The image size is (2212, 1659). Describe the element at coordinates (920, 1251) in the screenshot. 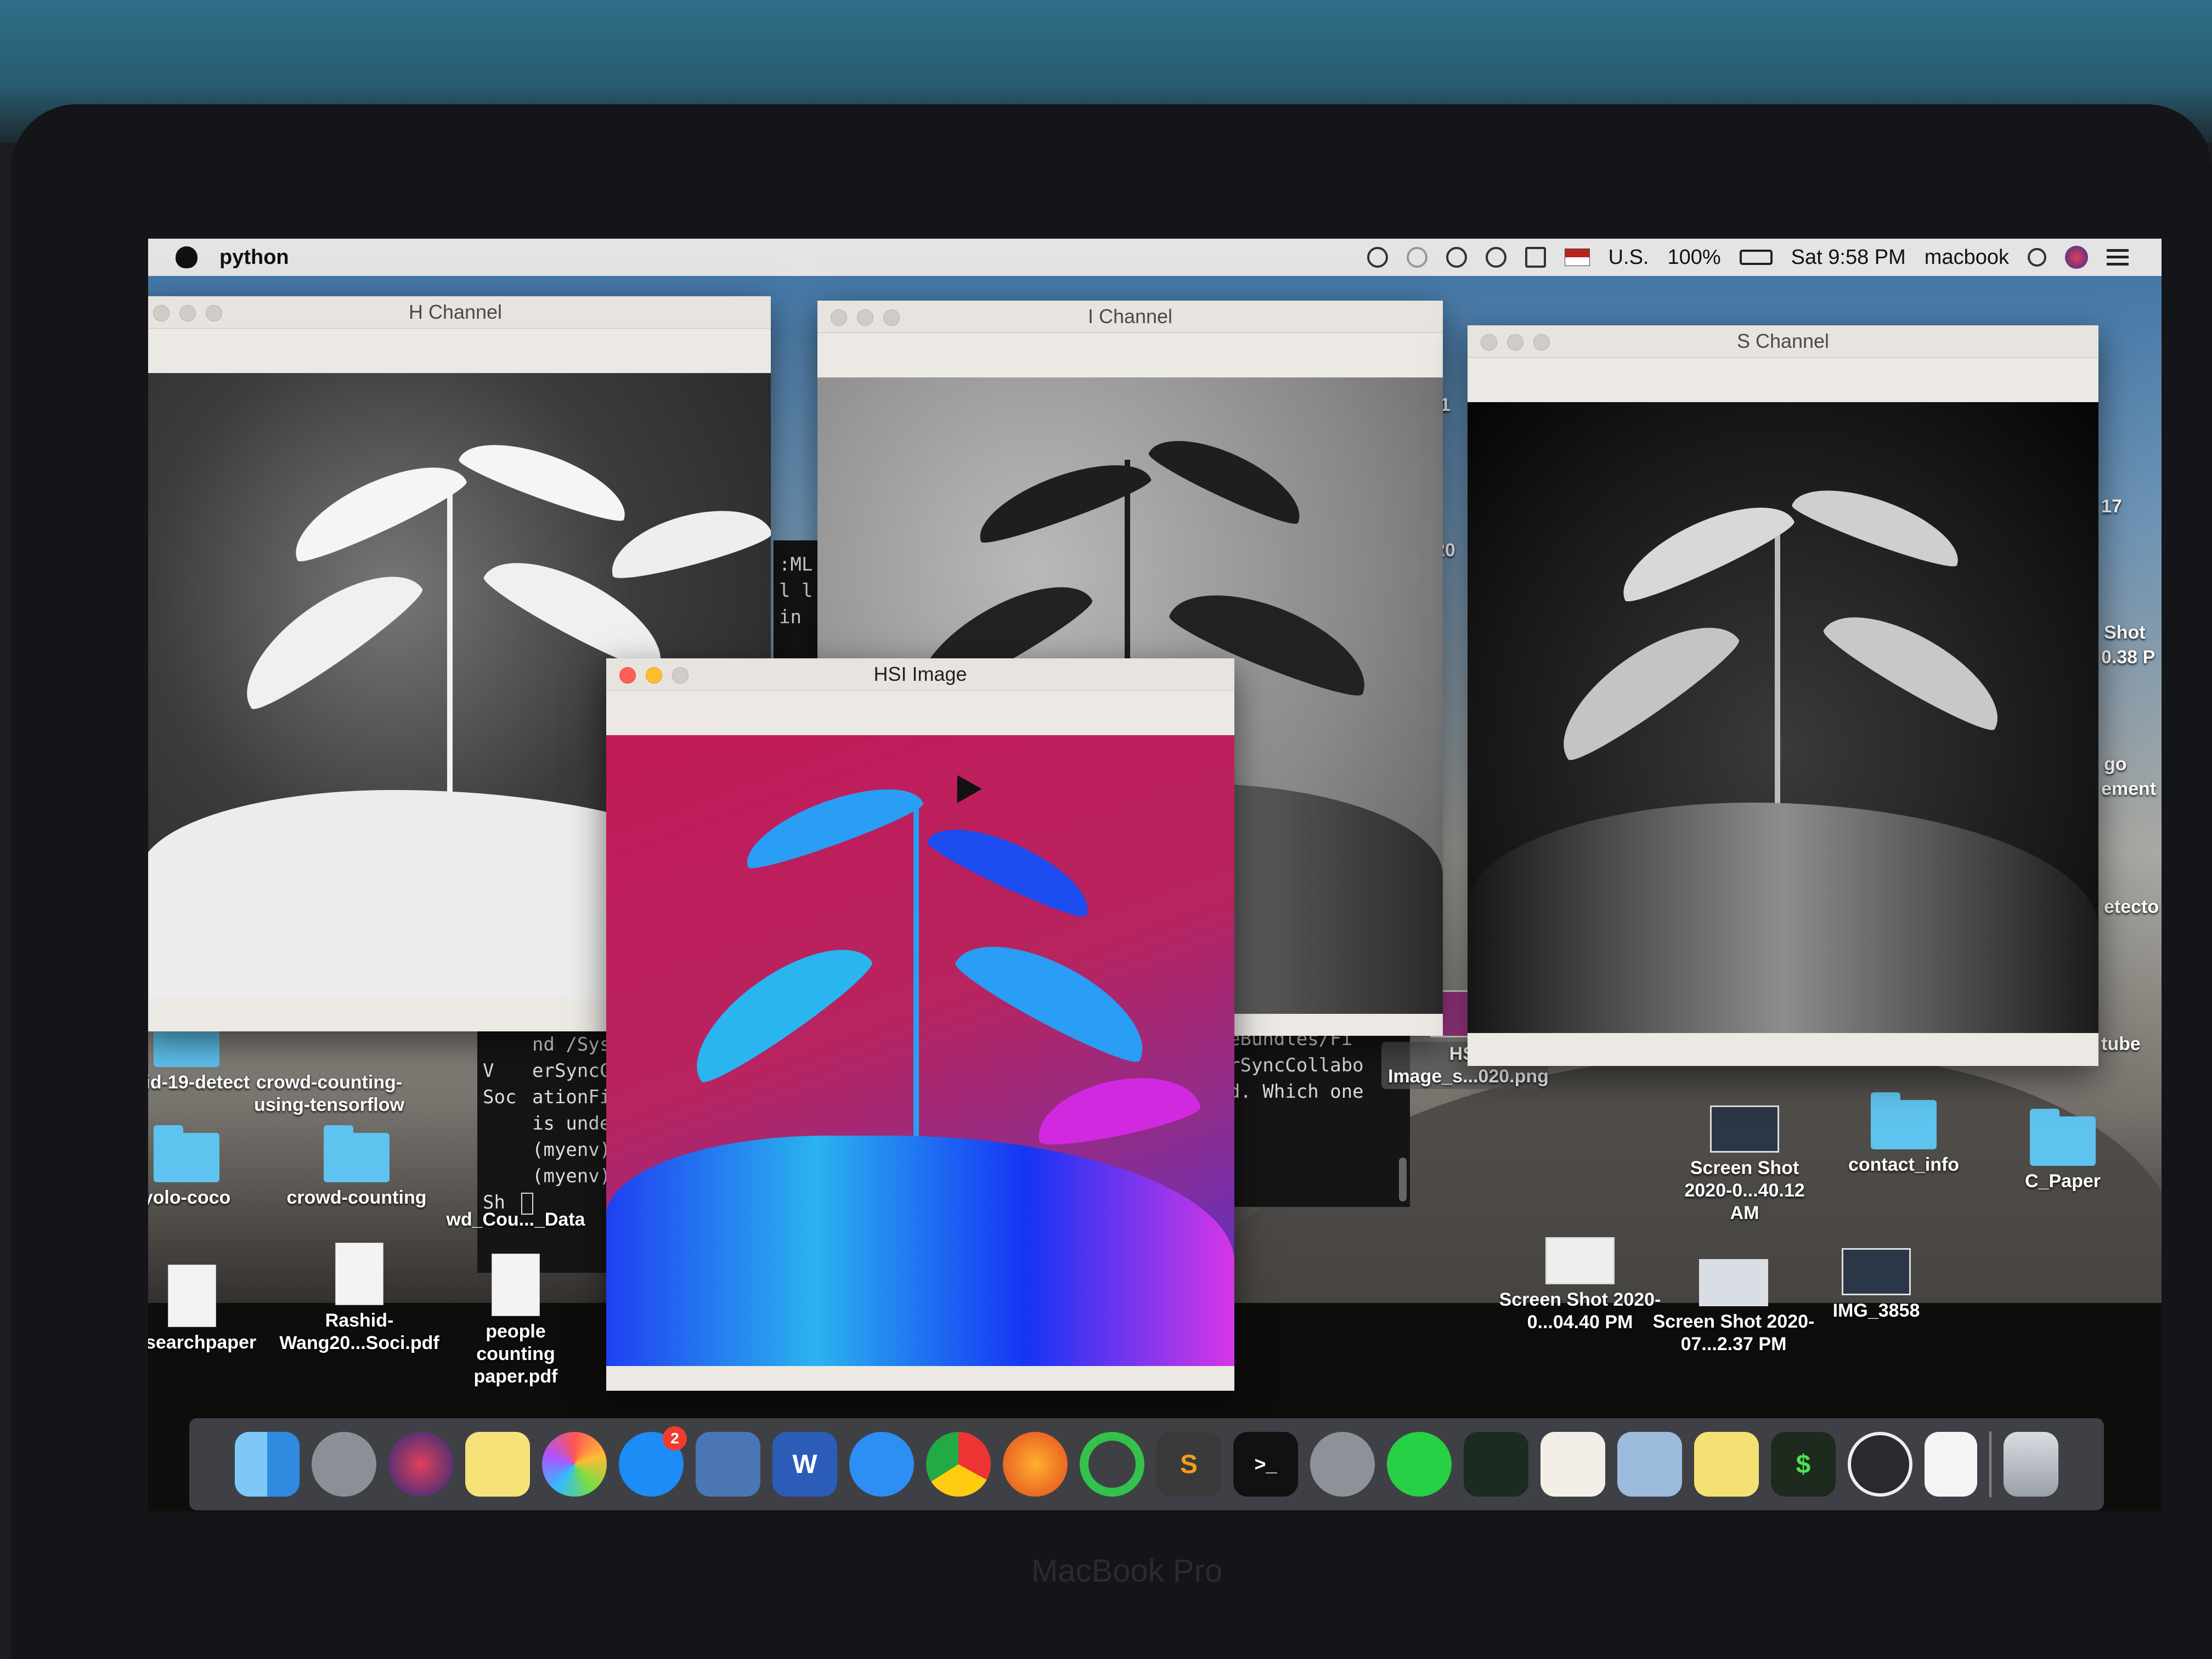

I see `plant-foliage-base` at that location.